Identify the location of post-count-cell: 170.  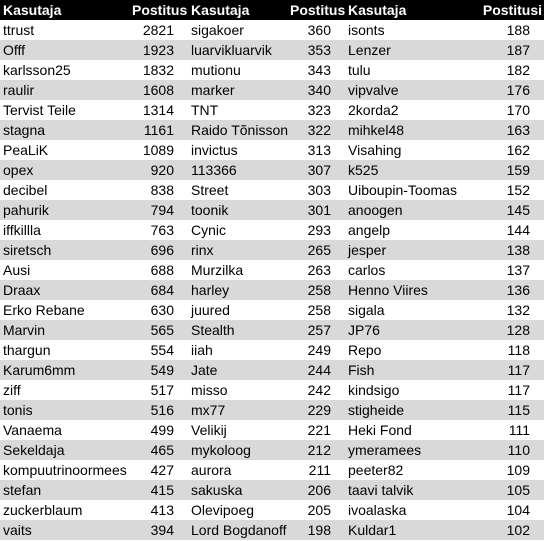
(518, 110).